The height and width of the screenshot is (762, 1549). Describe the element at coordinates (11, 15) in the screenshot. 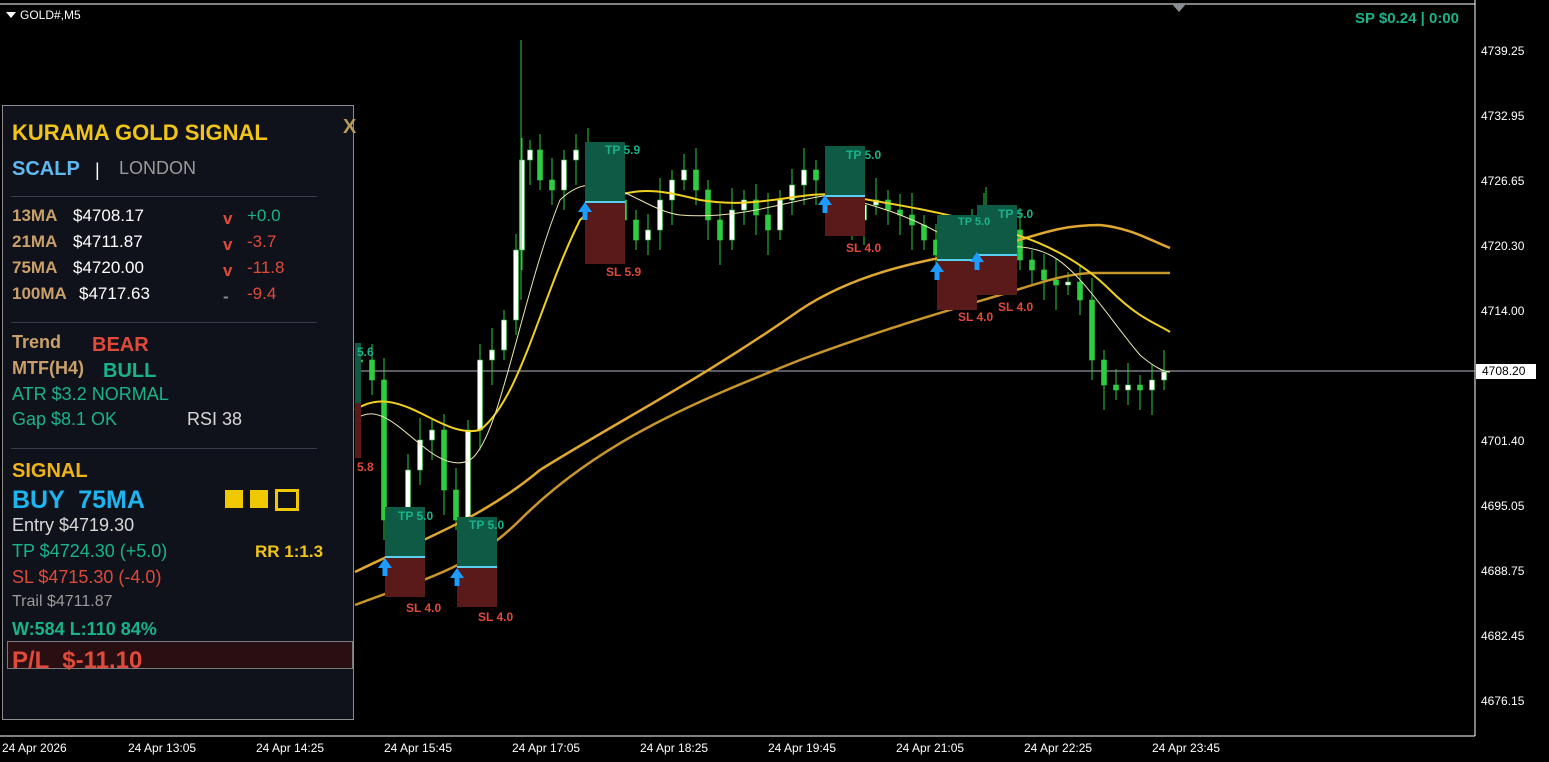

I see `chevron-down-icon` at that location.